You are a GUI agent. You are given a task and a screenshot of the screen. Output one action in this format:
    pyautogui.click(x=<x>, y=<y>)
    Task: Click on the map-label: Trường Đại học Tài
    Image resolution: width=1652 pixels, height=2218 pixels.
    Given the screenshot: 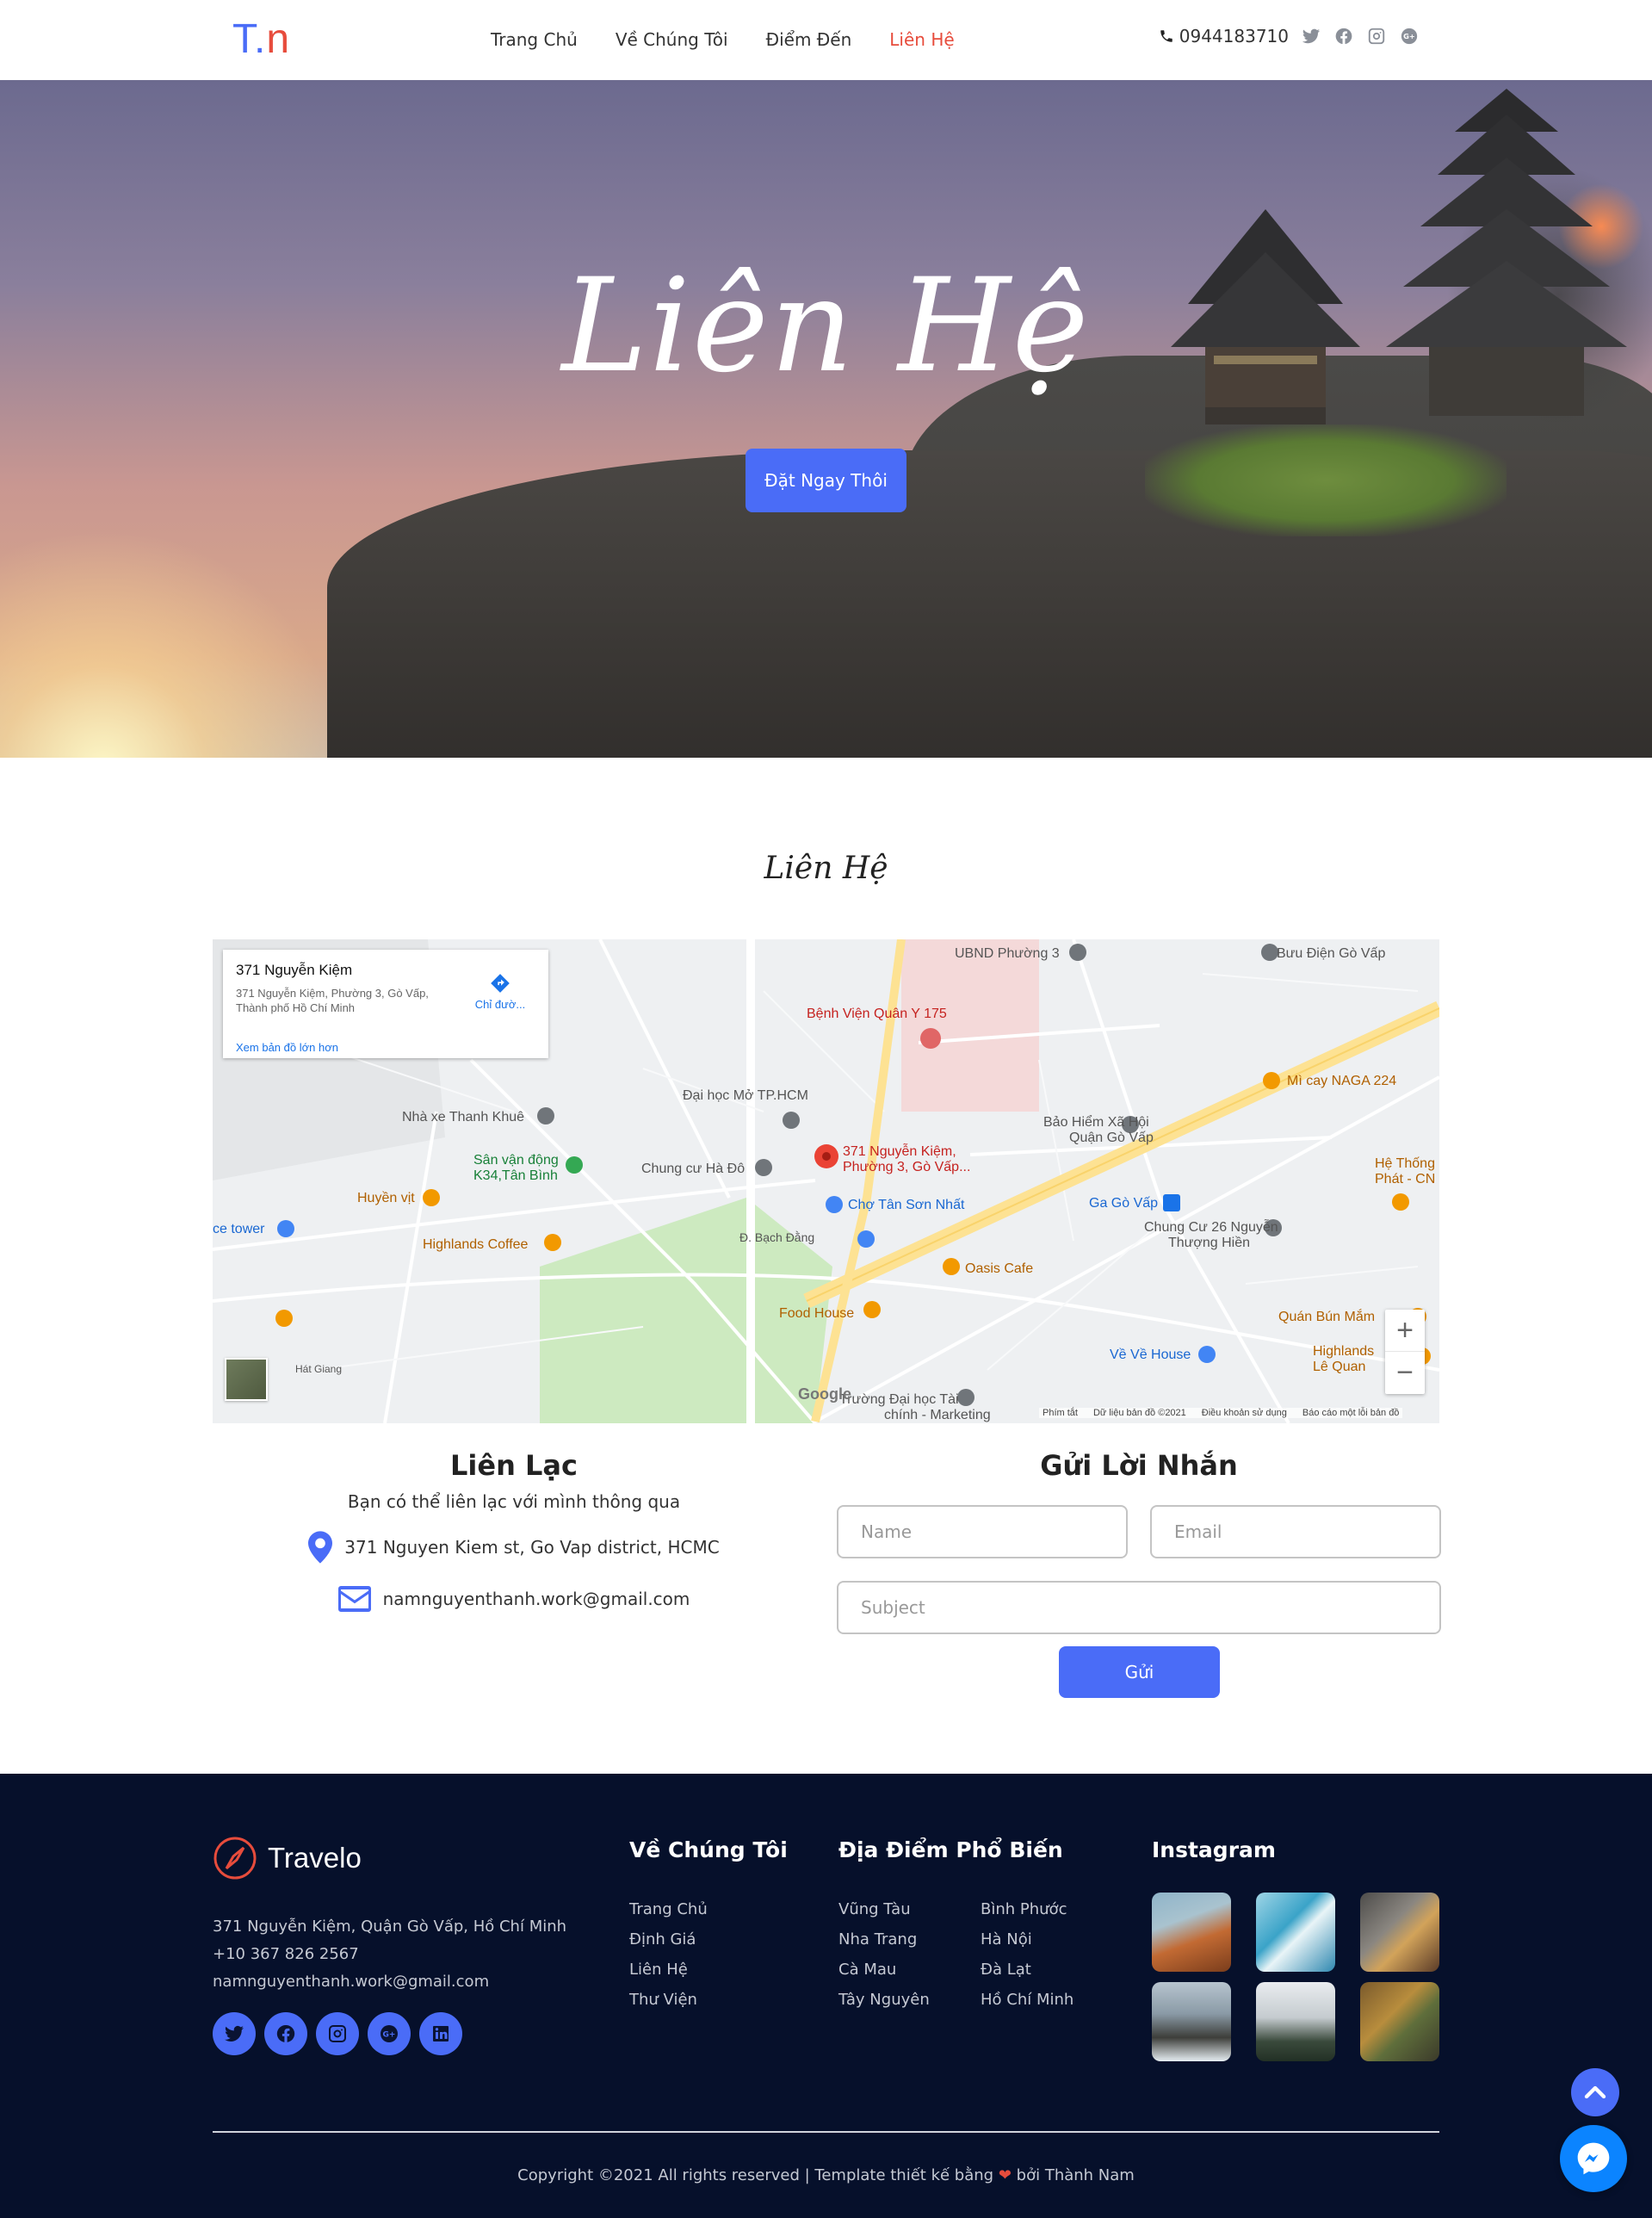 What is the action you would take?
    pyautogui.click(x=899, y=1399)
    